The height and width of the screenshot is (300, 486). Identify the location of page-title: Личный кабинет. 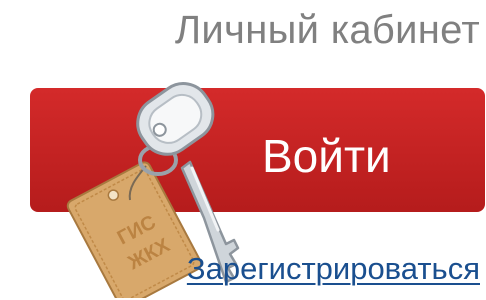
(327, 30).